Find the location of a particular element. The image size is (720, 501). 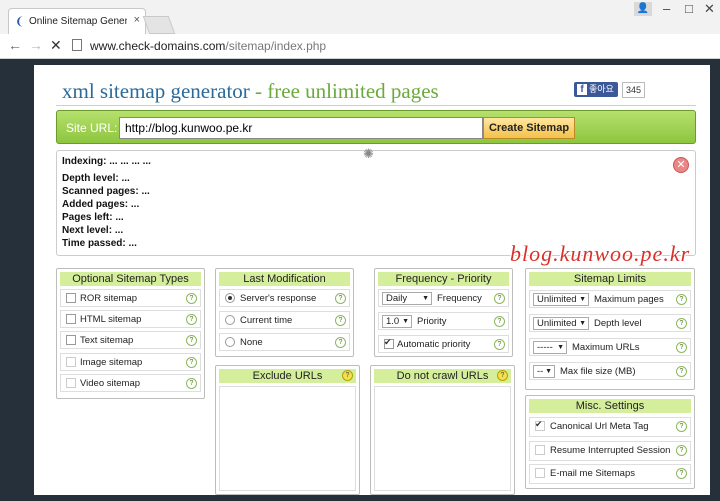

address-bar: www.check-domains.com/sitemap/index.php is located at coordinates (208, 46).